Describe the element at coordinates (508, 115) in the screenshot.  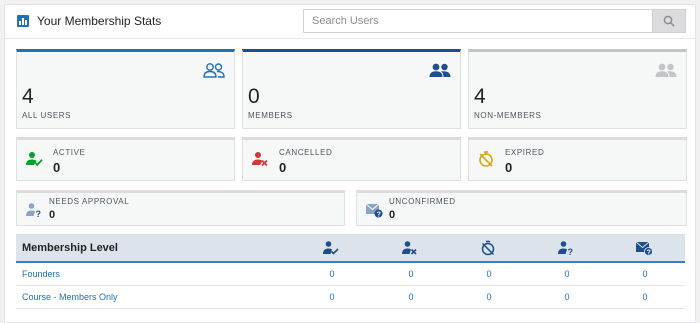
I see `non-members-label: NON-MEMBERS` at that location.